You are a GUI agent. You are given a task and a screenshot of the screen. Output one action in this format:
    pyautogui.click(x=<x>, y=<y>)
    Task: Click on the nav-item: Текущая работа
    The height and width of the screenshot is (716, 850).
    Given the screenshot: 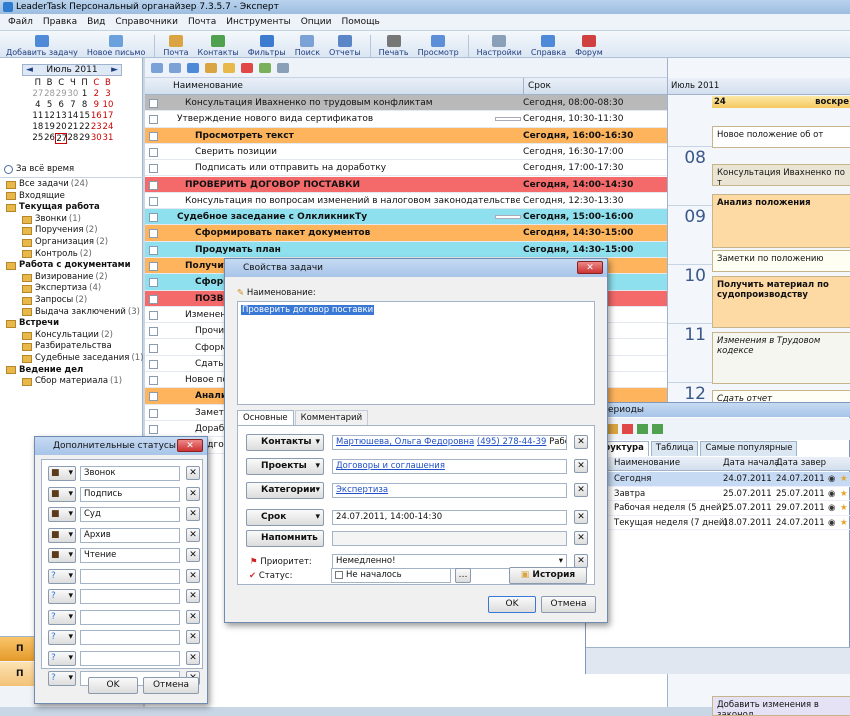 What is the action you would take?
    pyautogui.click(x=71, y=208)
    